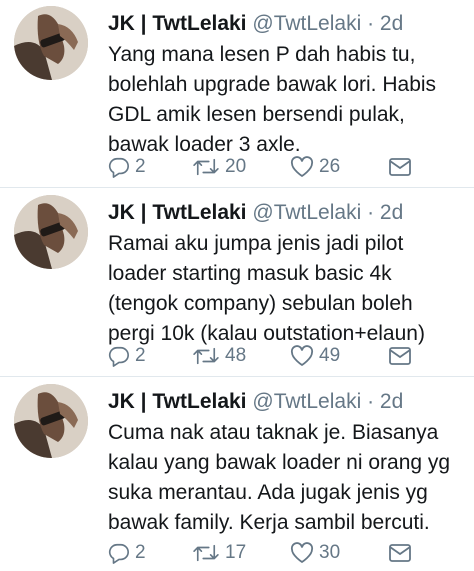  Describe the element at coordinates (330, 355) in the screenshot. I see `like-count: 49` at that location.